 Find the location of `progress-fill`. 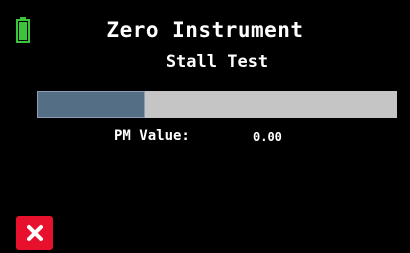

progress-fill is located at coordinates (91, 104).